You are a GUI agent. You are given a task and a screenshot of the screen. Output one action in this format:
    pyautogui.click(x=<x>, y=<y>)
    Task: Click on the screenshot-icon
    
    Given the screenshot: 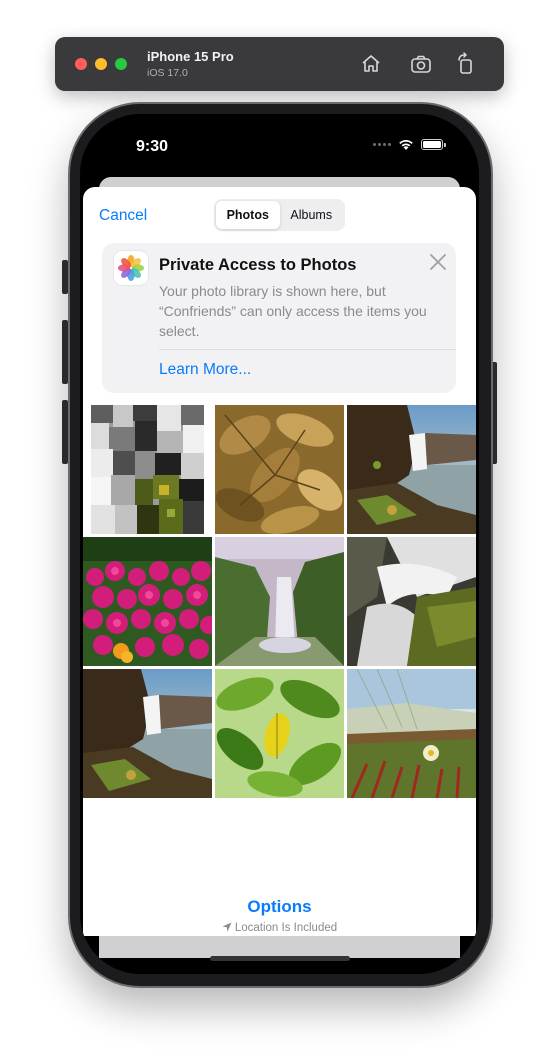 What is the action you would take?
    pyautogui.click(x=421, y=64)
    